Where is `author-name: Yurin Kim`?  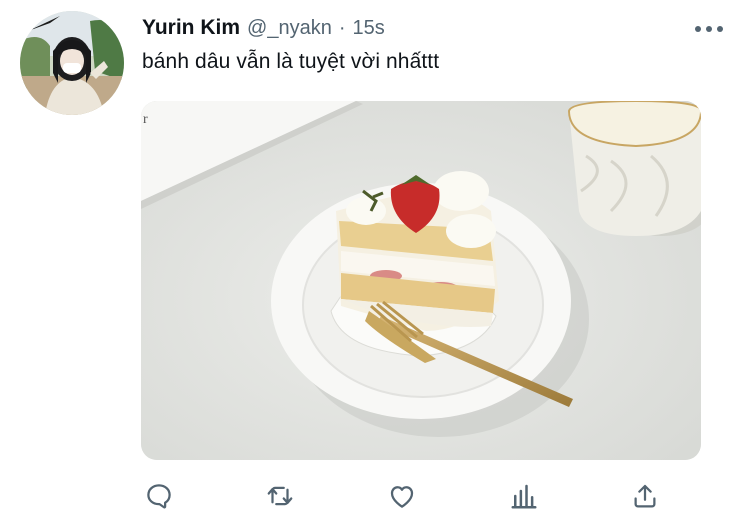
author-name: Yurin Kim is located at coordinates (191, 28).